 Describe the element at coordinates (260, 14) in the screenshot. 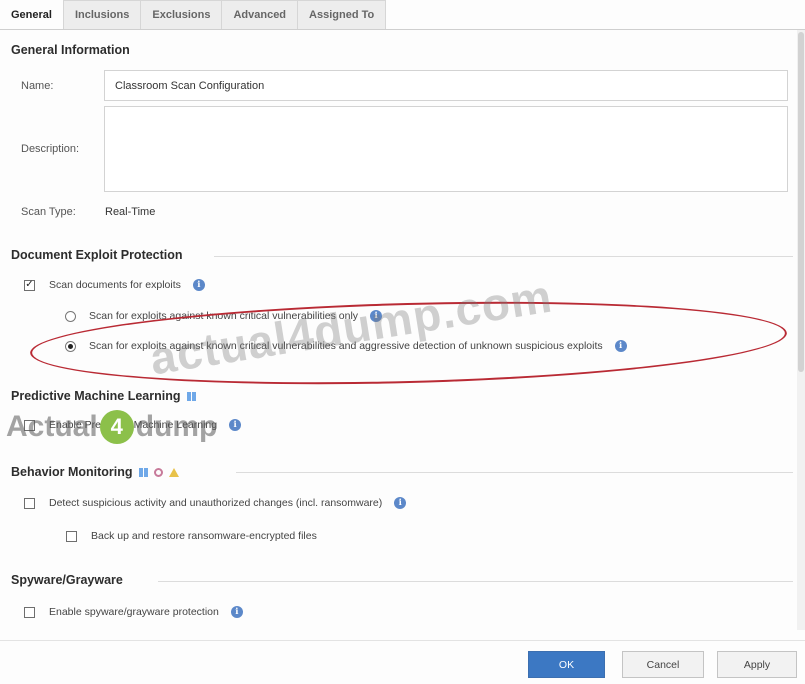

I see `tab-advanced: Advanced` at that location.